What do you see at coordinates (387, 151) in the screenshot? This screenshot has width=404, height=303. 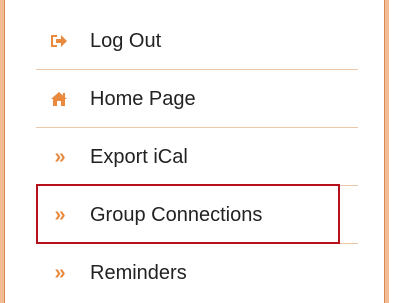 I see `panel-right-border` at bounding box center [387, 151].